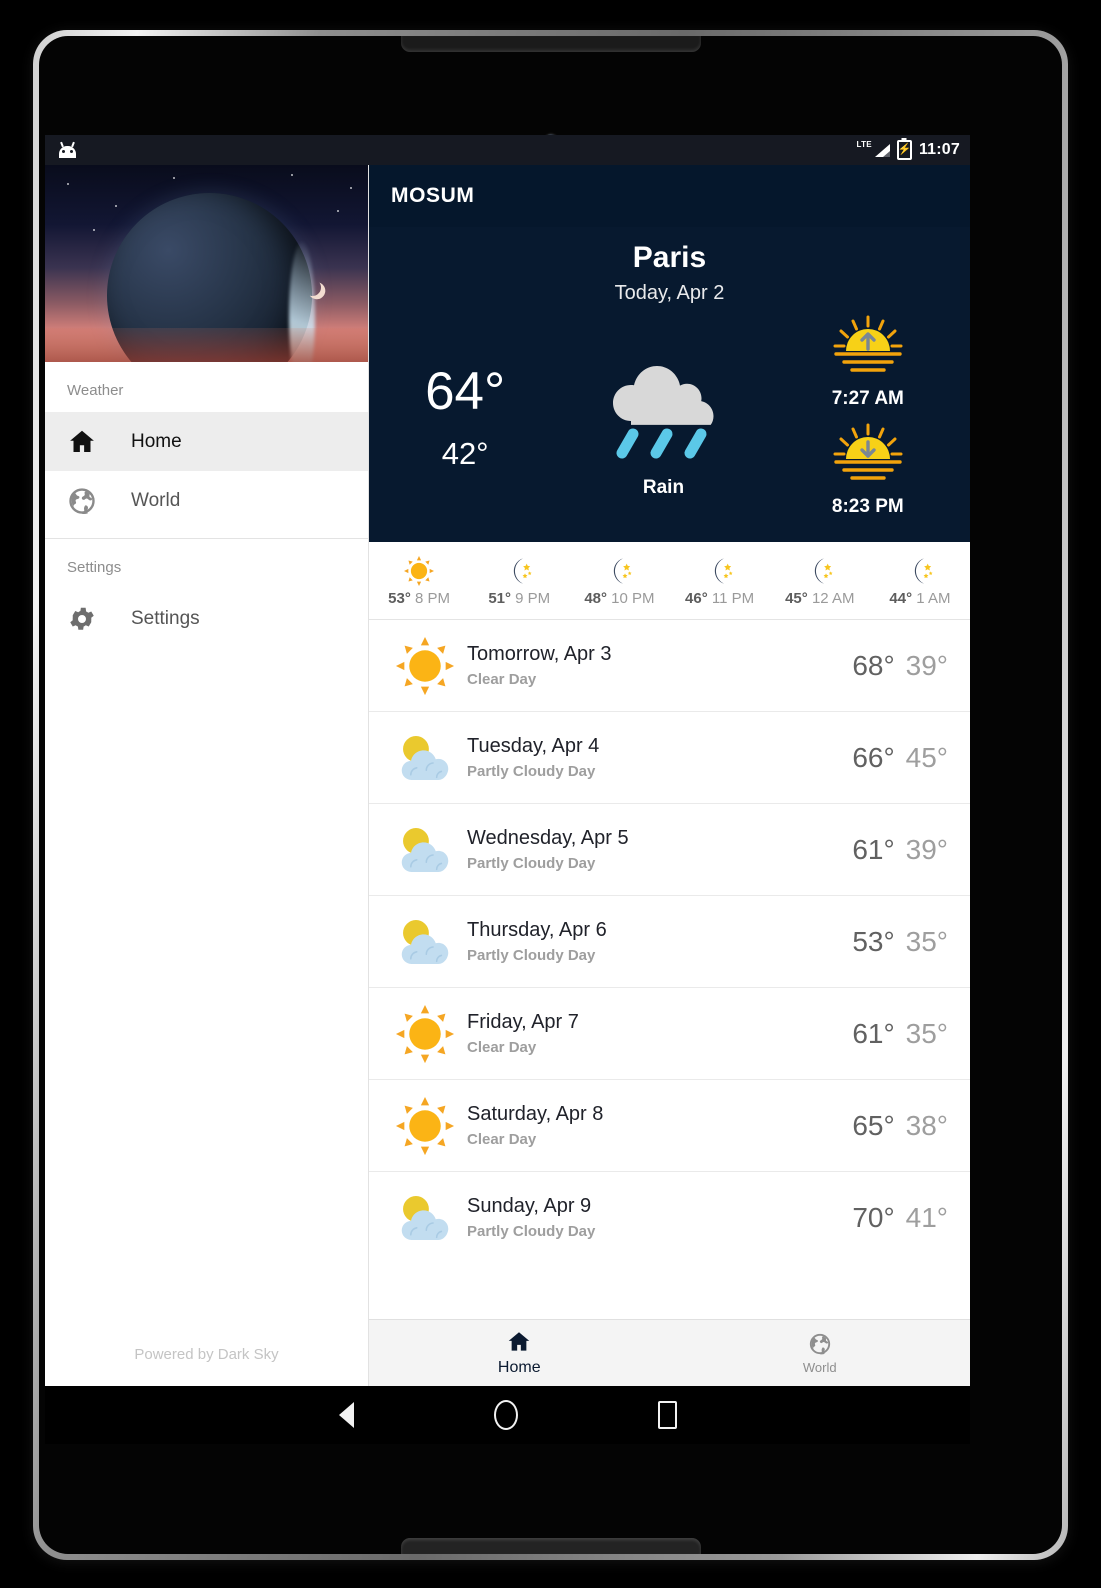  I want to click on daily-forecast-row: Tuesday, Apr 4 Partly Cloudy Day 66° 45°, so click(669, 758).